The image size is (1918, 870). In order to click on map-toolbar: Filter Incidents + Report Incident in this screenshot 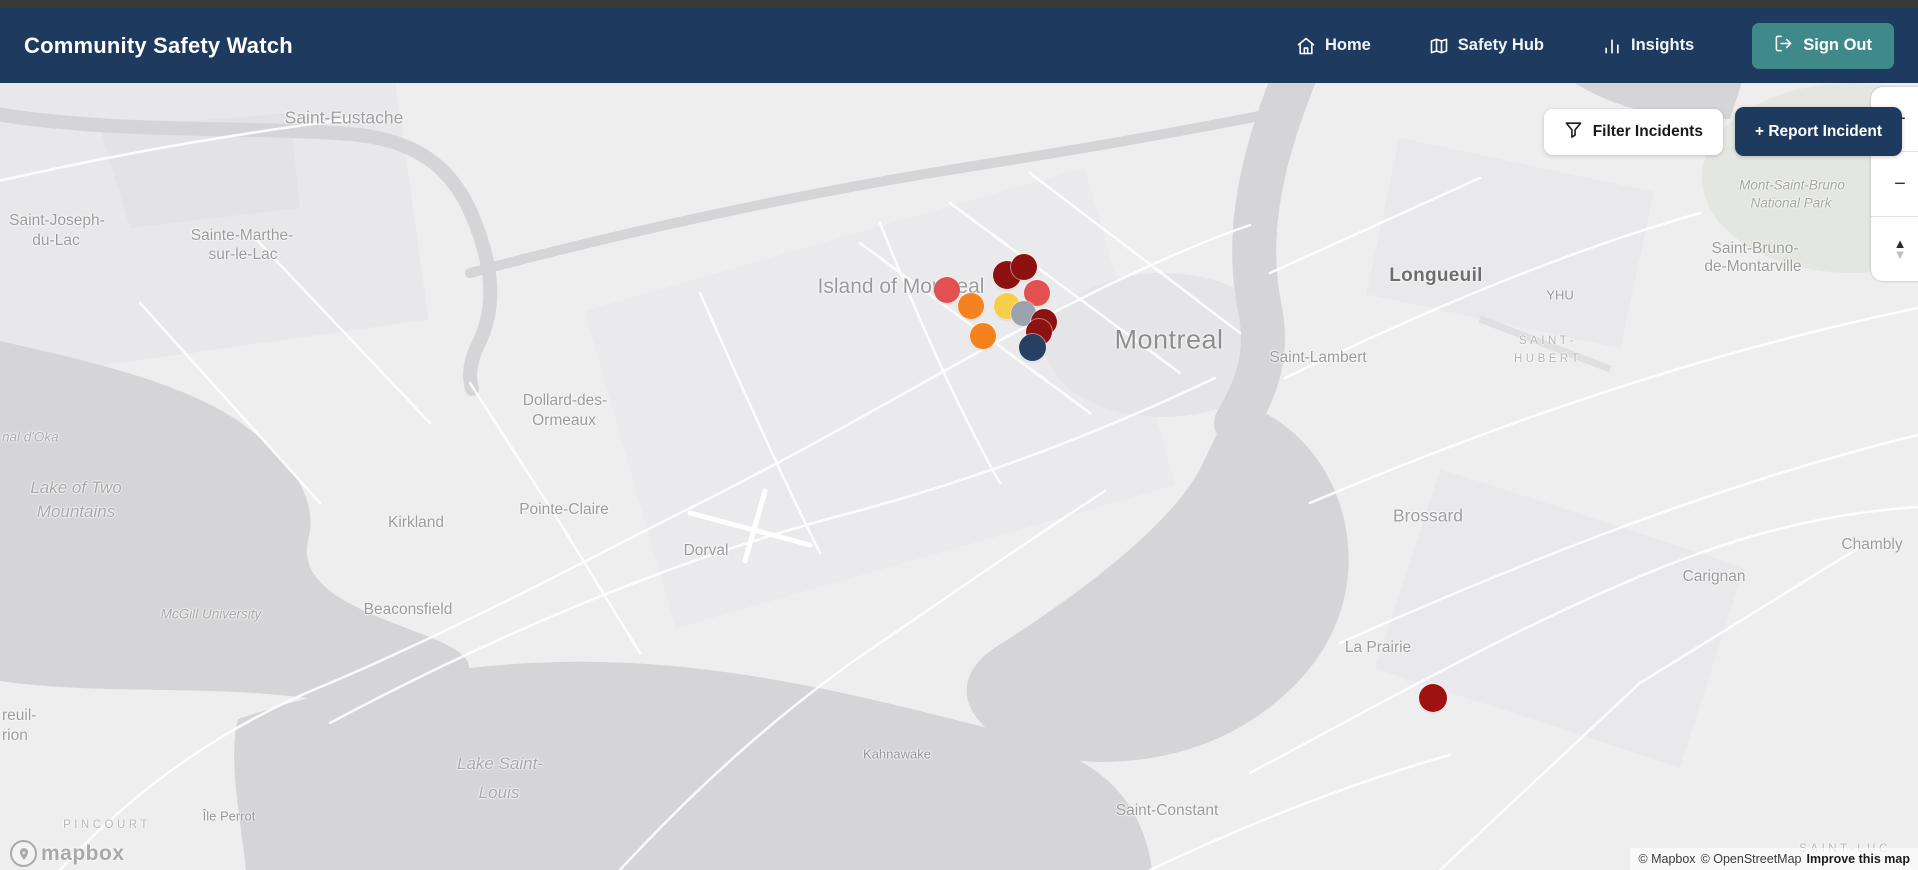, I will do `click(1722, 131)`.